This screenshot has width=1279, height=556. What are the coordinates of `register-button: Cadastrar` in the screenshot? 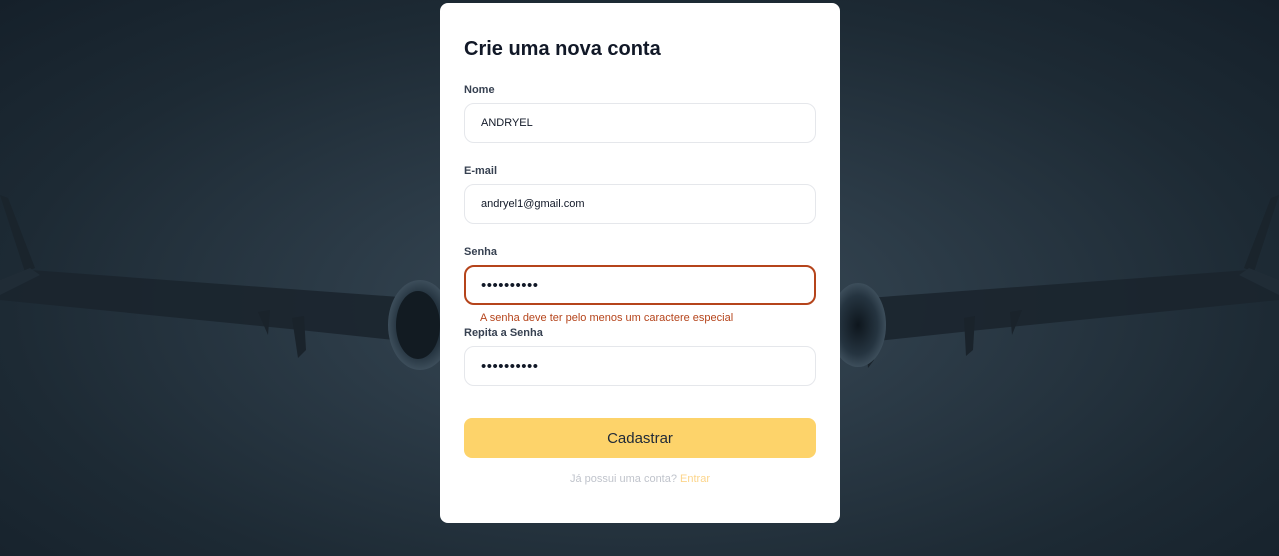 It's located at (640, 438).